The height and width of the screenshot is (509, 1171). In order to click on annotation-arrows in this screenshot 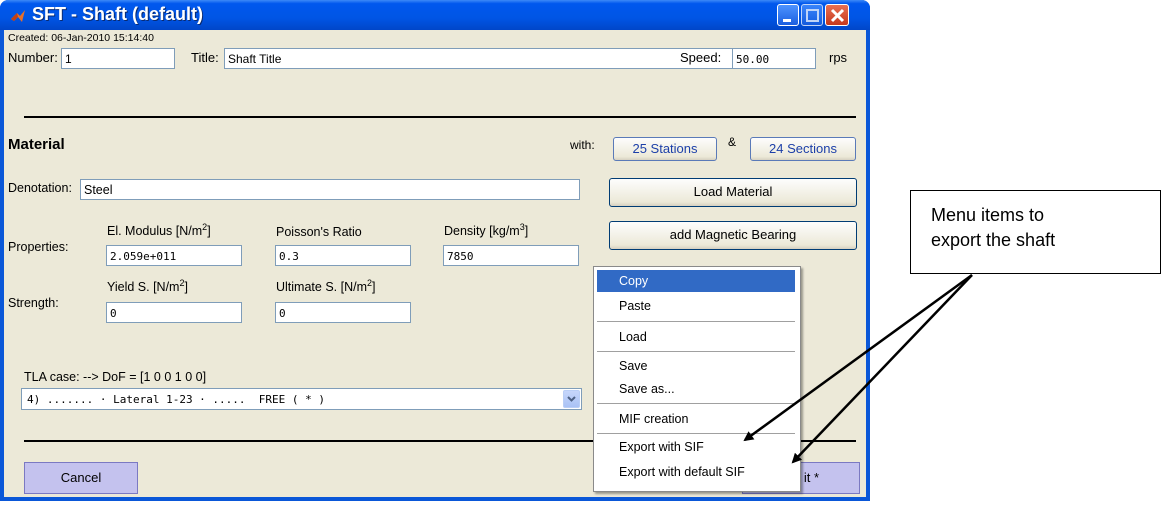, I will do `click(858, 368)`.